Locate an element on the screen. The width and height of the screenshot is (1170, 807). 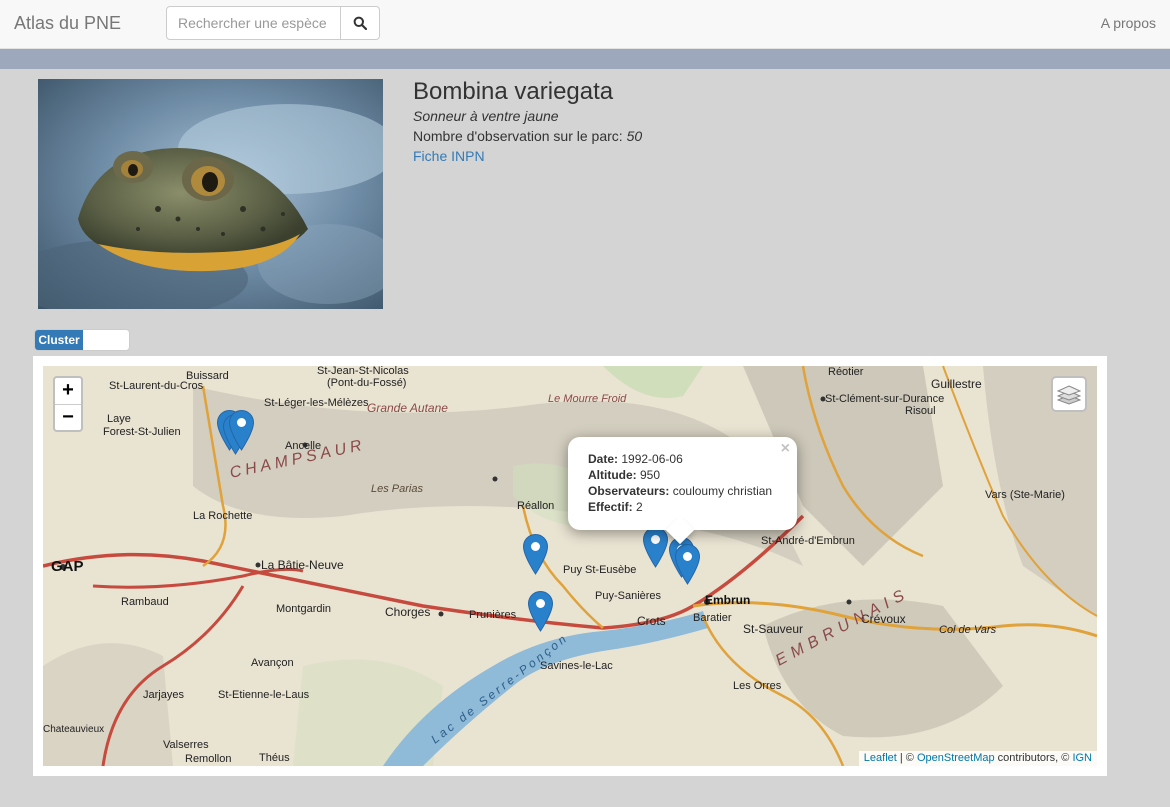
header-band is located at coordinates (585, 59).